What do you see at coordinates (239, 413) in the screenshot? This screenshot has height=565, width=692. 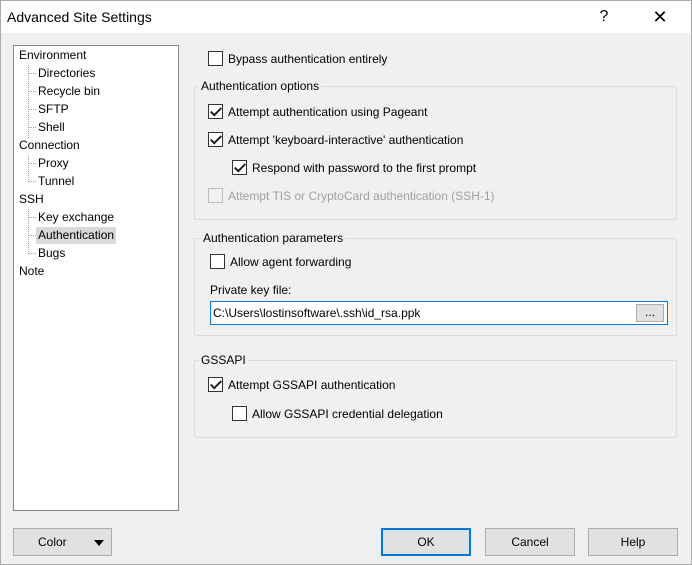 I see `gssapi-delegation-checkbox` at bounding box center [239, 413].